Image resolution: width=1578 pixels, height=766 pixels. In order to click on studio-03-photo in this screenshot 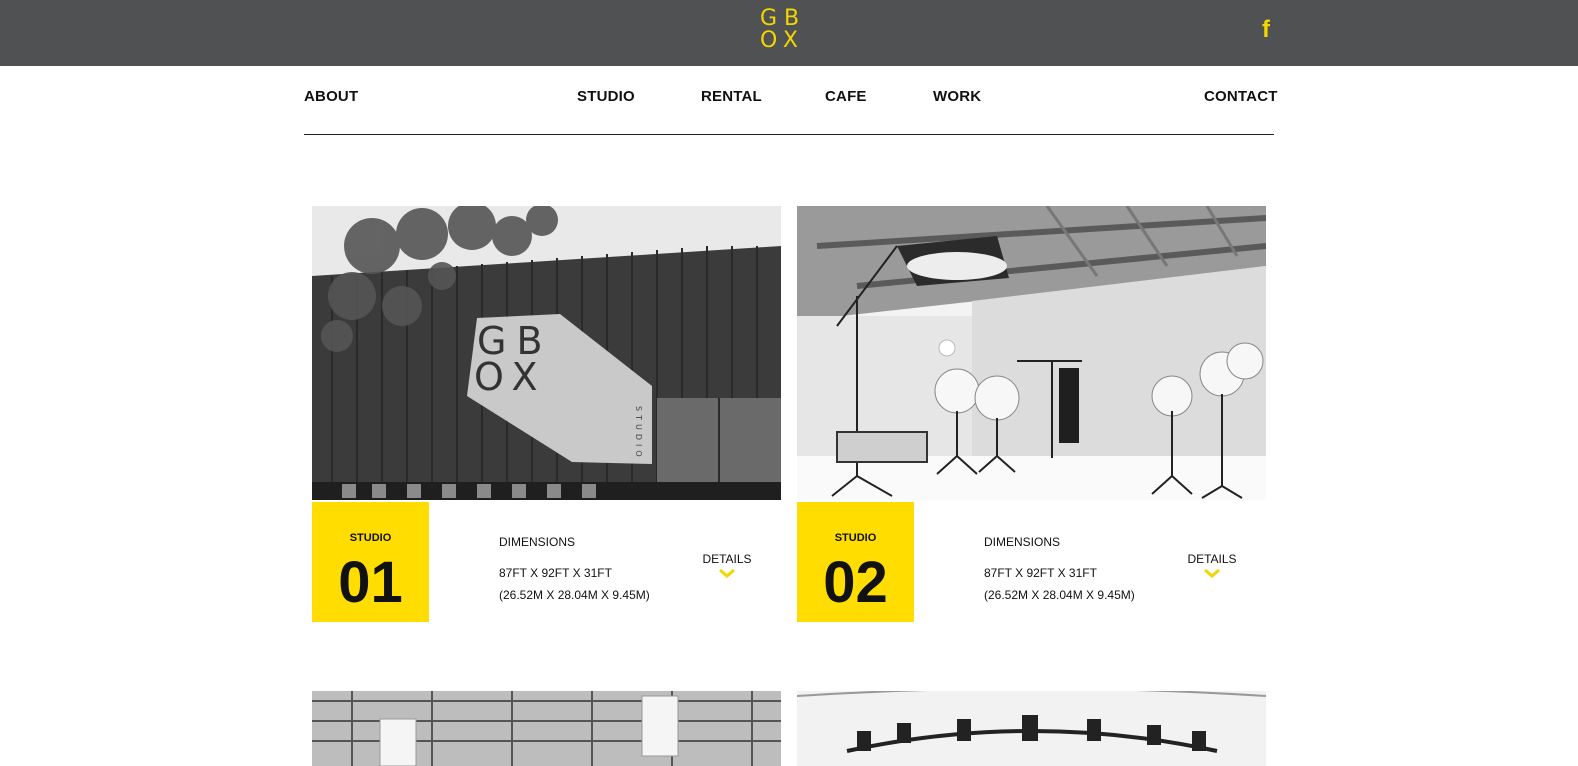, I will do `click(546, 728)`.